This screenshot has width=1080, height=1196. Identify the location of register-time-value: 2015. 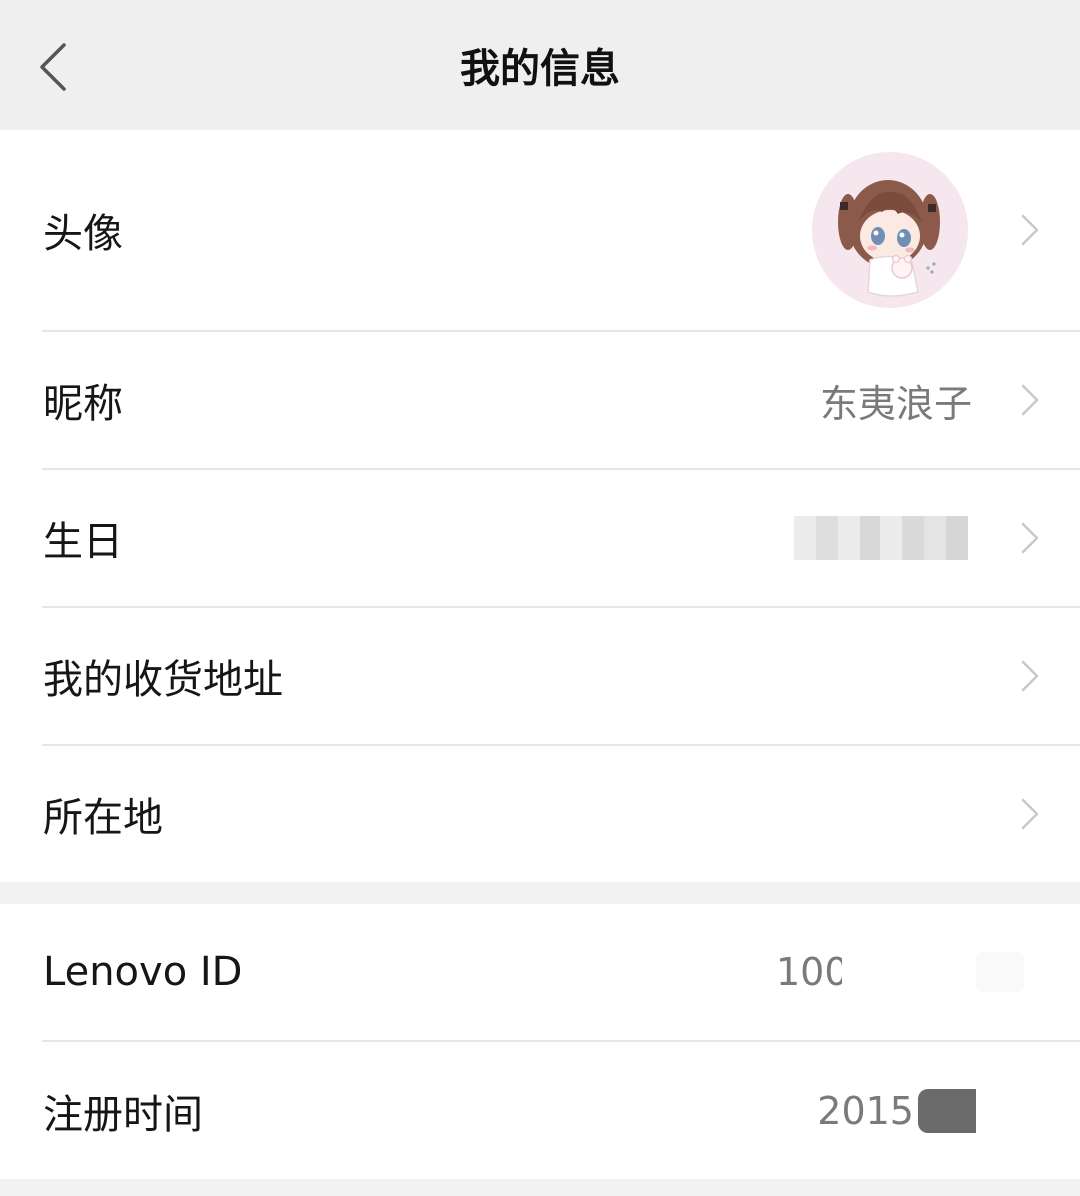
(896, 1110).